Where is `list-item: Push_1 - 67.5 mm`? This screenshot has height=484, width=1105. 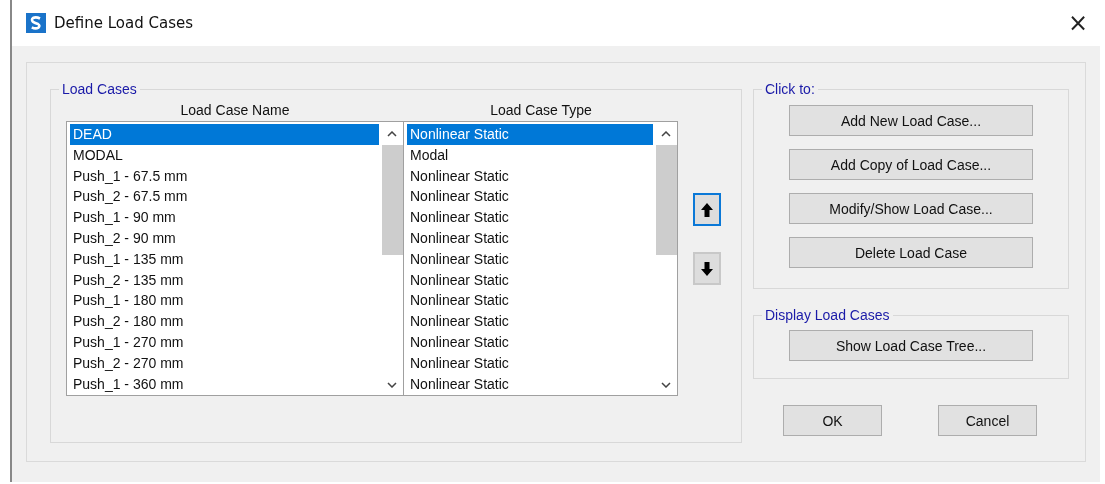
list-item: Push_1 - 67.5 mm is located at coordinates (224, 176).